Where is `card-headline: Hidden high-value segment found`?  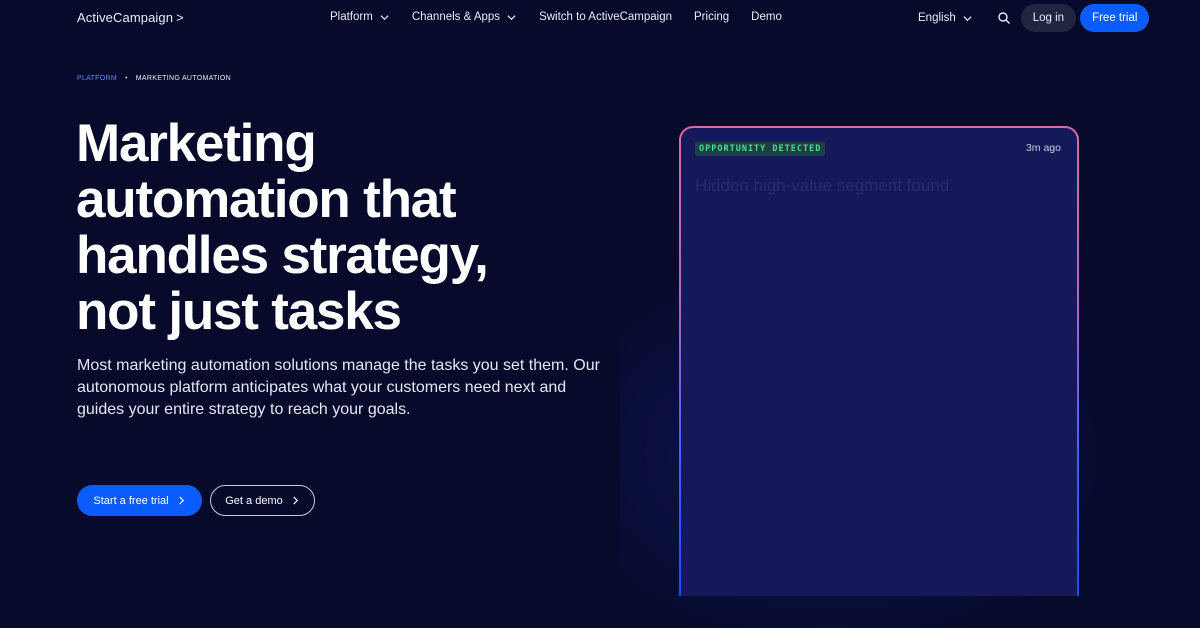
card-headline: Hidden high-value segment found is located at coordinates (822, 185).